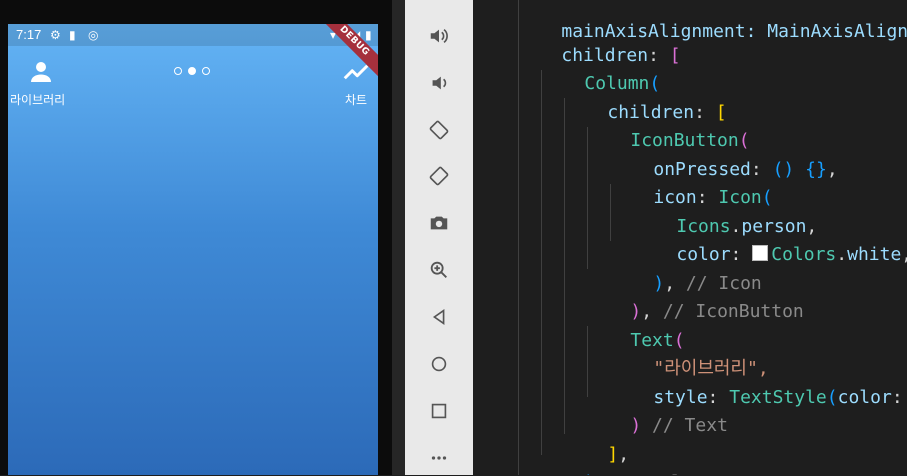 Image resolution: width=907 pixels, height=476 pixels. I want to click on volume-down-button, so click(439, 83).